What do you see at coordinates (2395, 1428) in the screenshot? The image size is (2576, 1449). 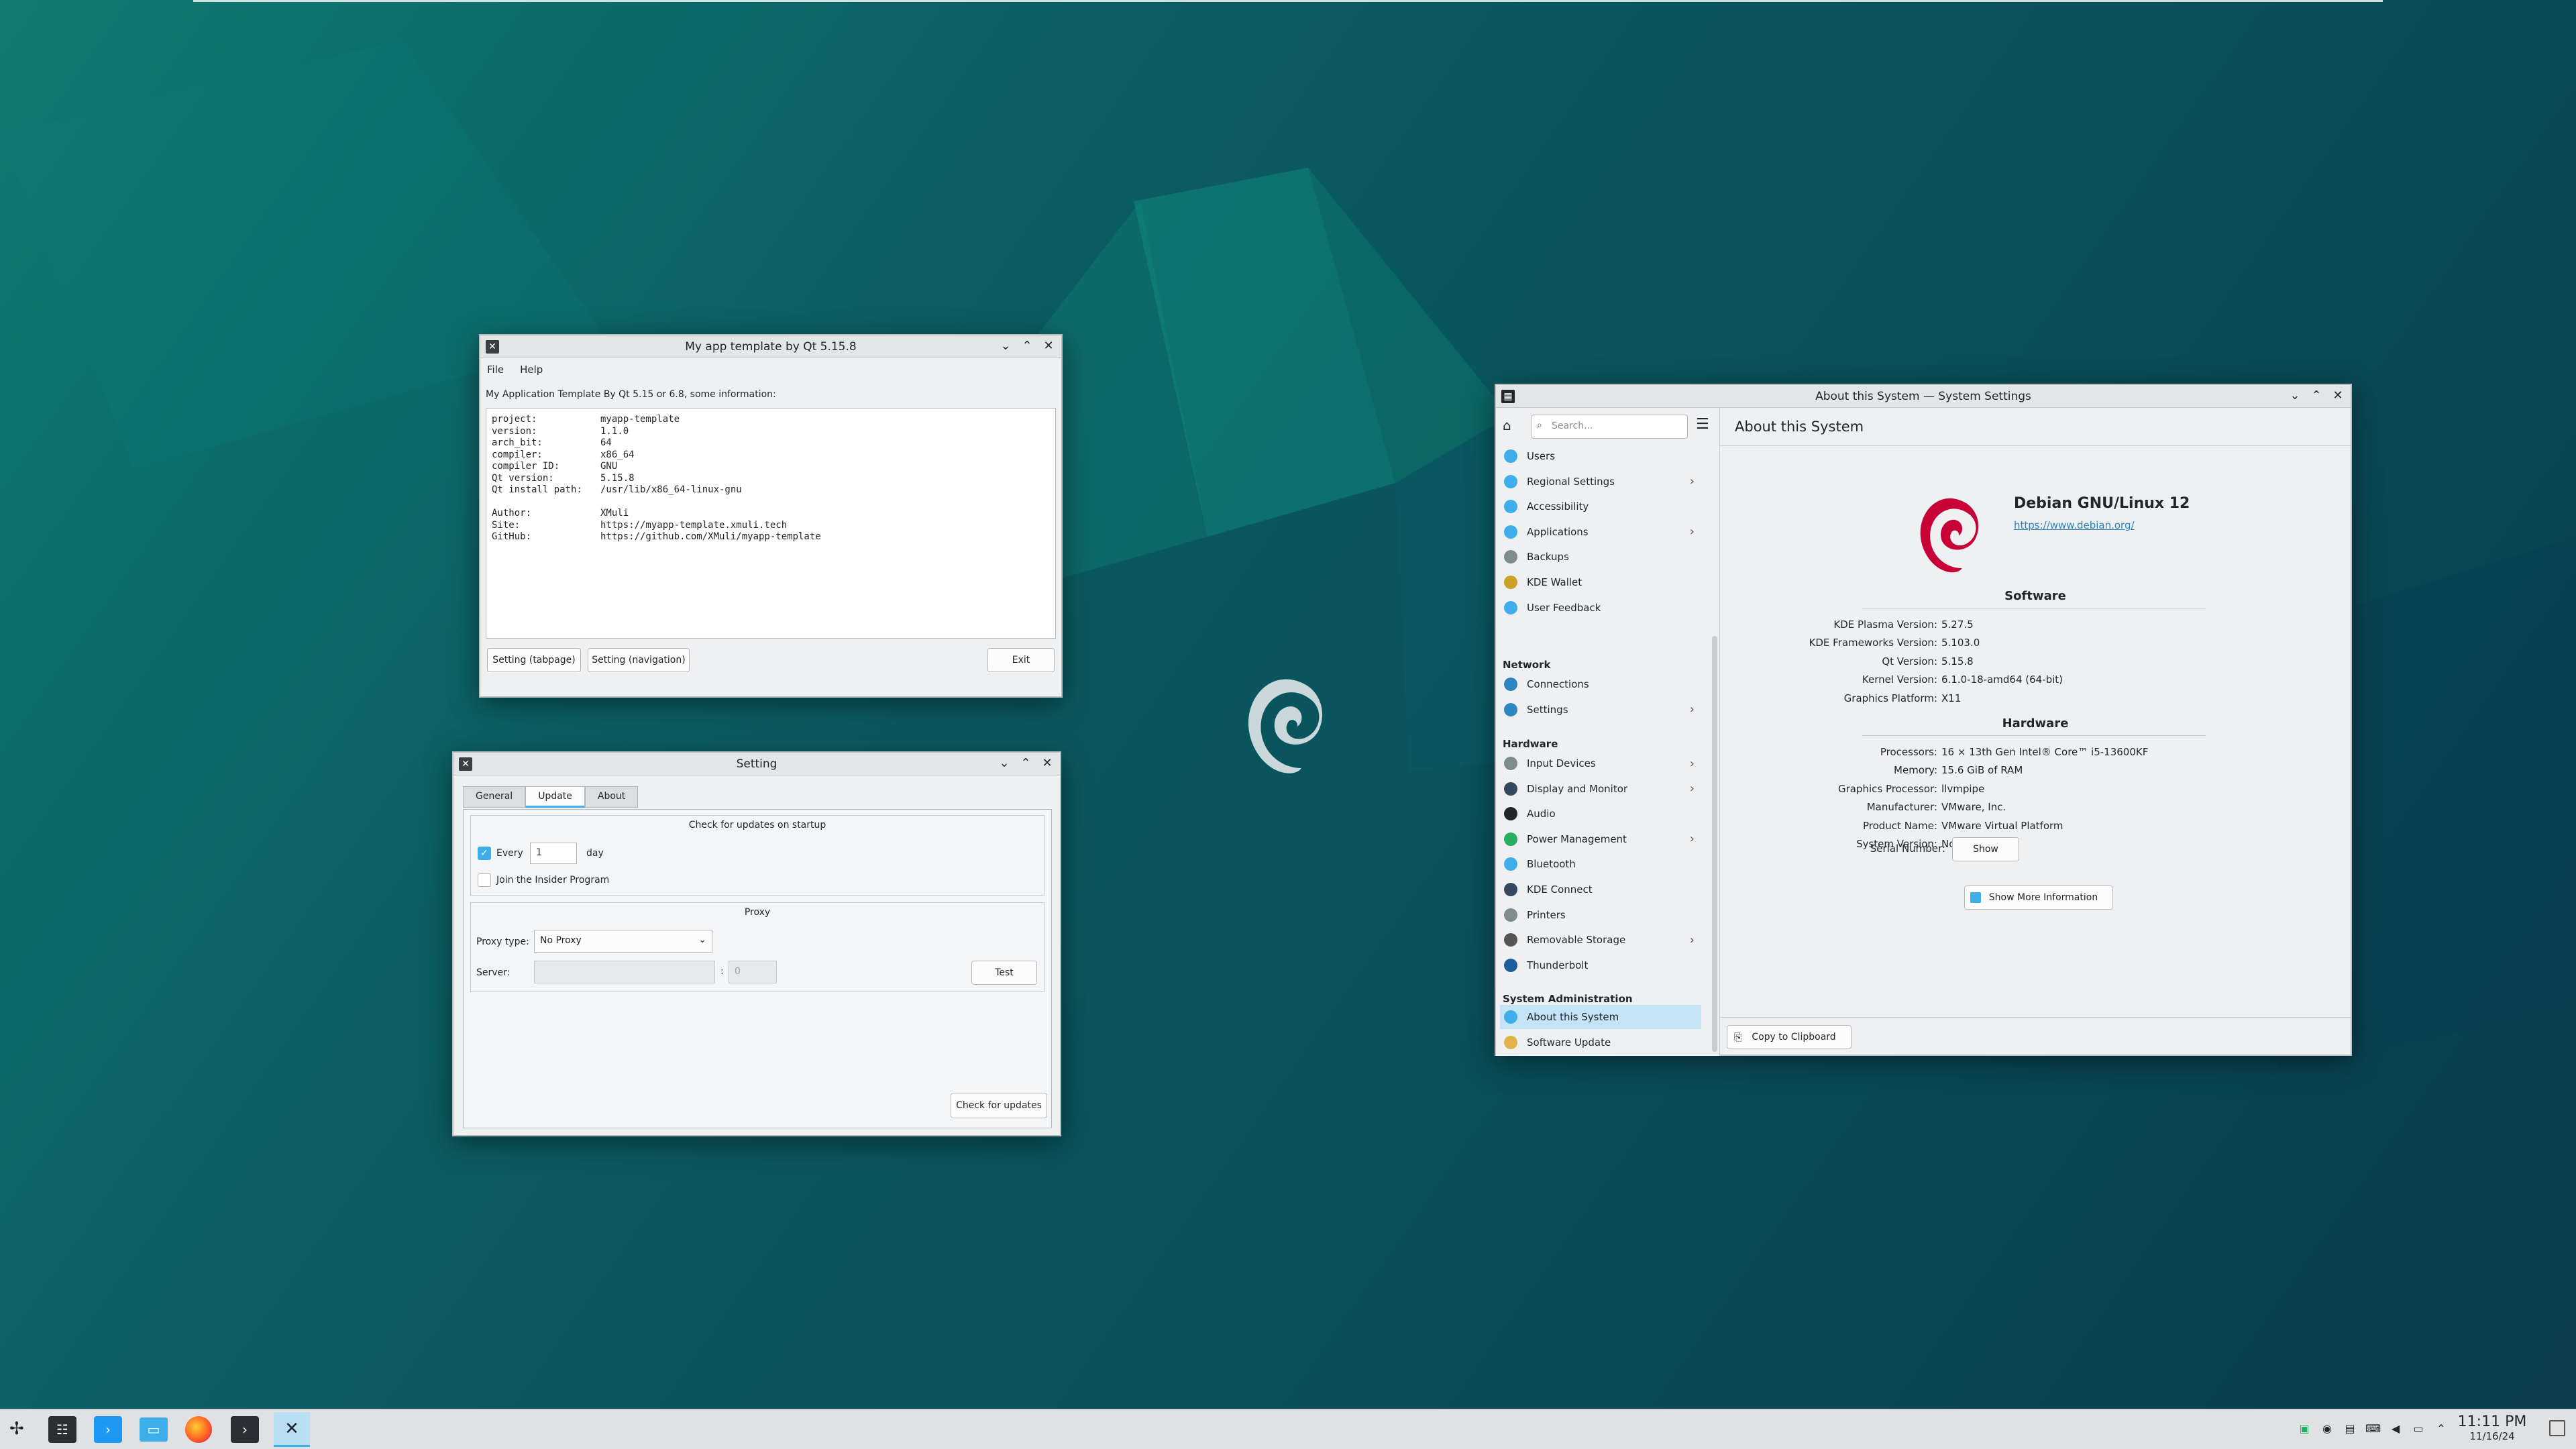 I see `volume-icon: ◀` at bounding box center [2395, 1428].